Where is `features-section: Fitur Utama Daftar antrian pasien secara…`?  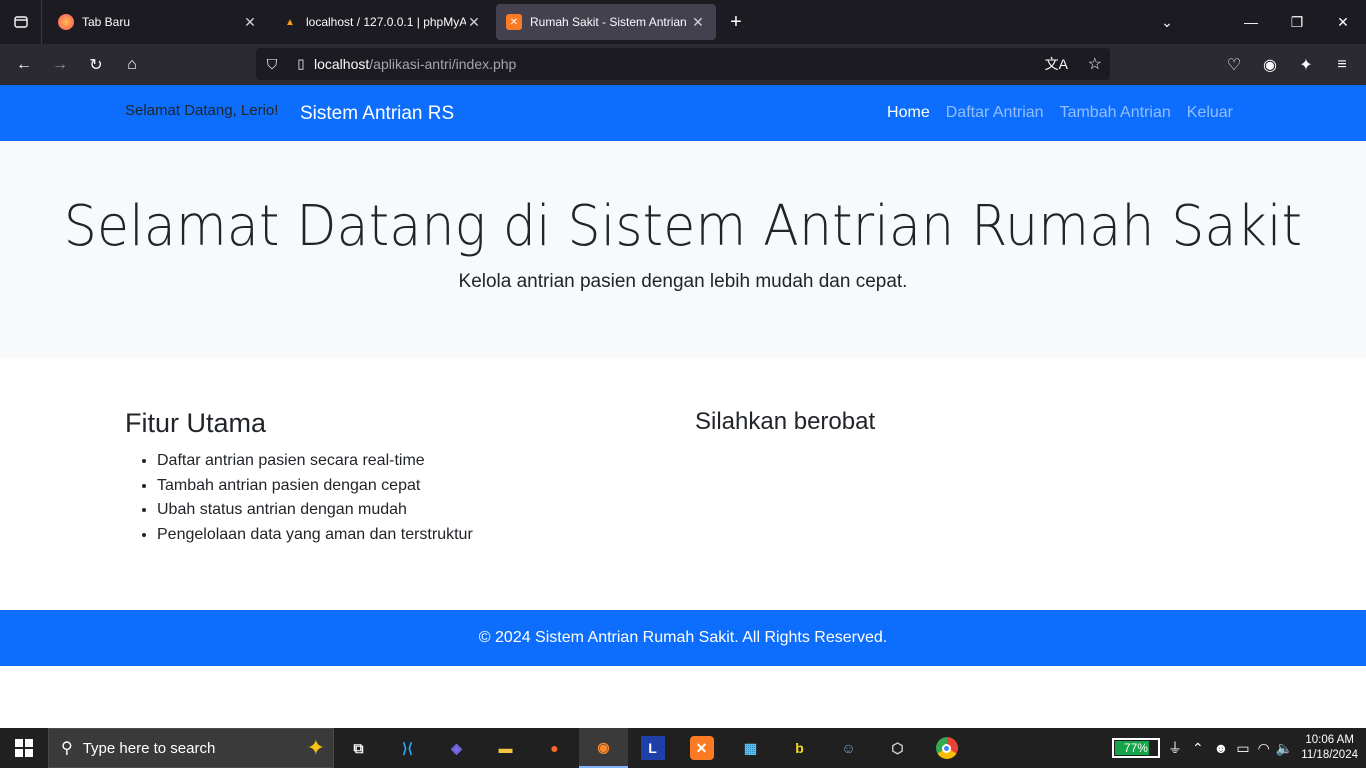
features-section: Fitur Utama Daftar antrian pasien secara… is located at coordinates (405, 477).